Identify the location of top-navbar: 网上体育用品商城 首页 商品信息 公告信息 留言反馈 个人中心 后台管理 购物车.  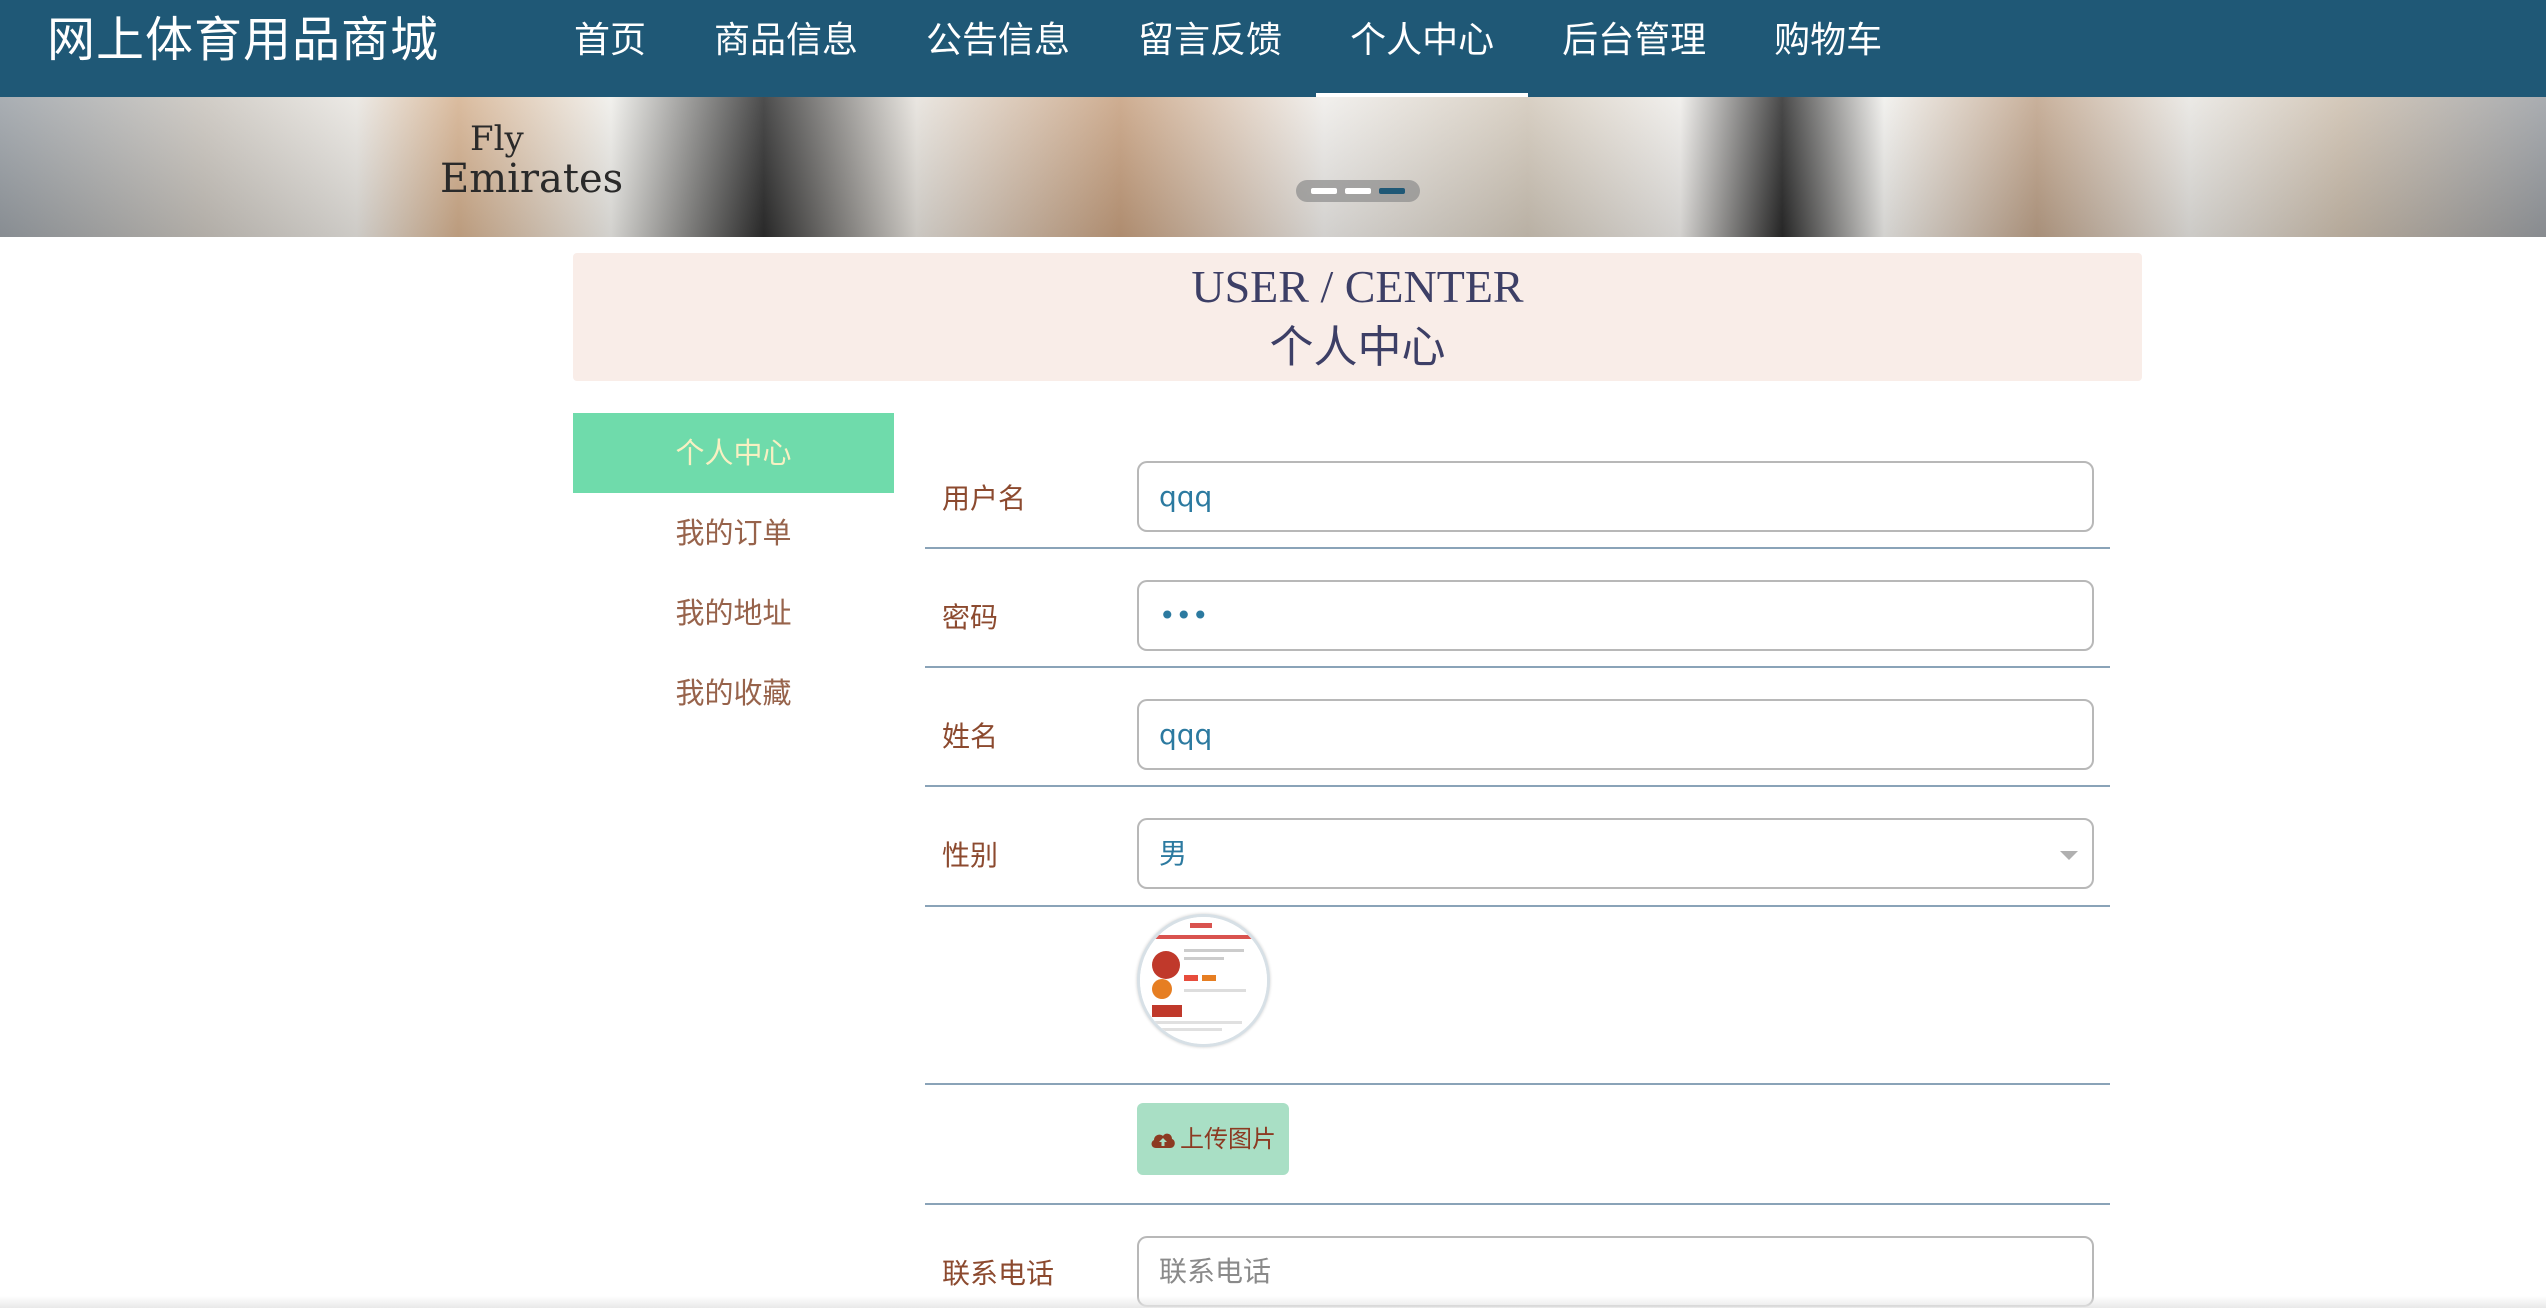
(1273, 48).